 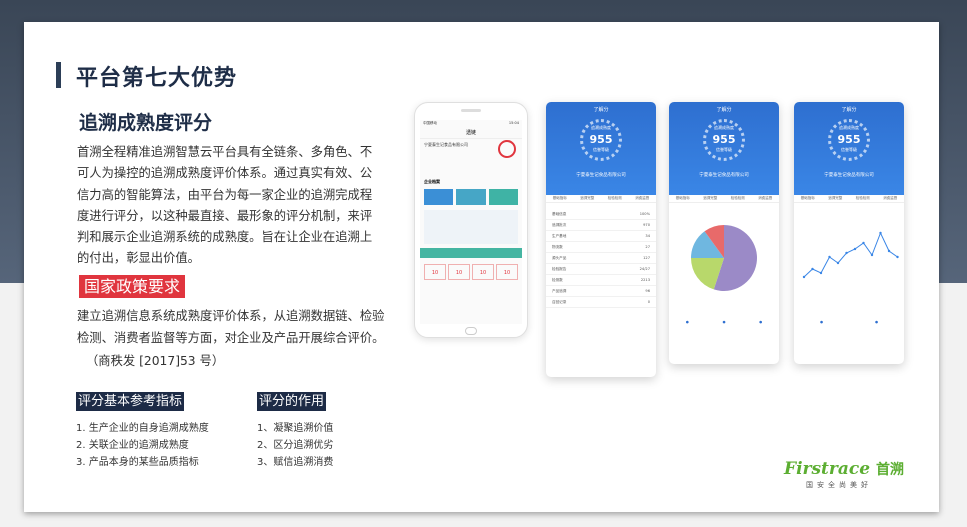 What do you see at coordinates (849, 127) in the screenshot?
I see `gauge-label: 追溯成熟度` at bounding box center [849, 127].